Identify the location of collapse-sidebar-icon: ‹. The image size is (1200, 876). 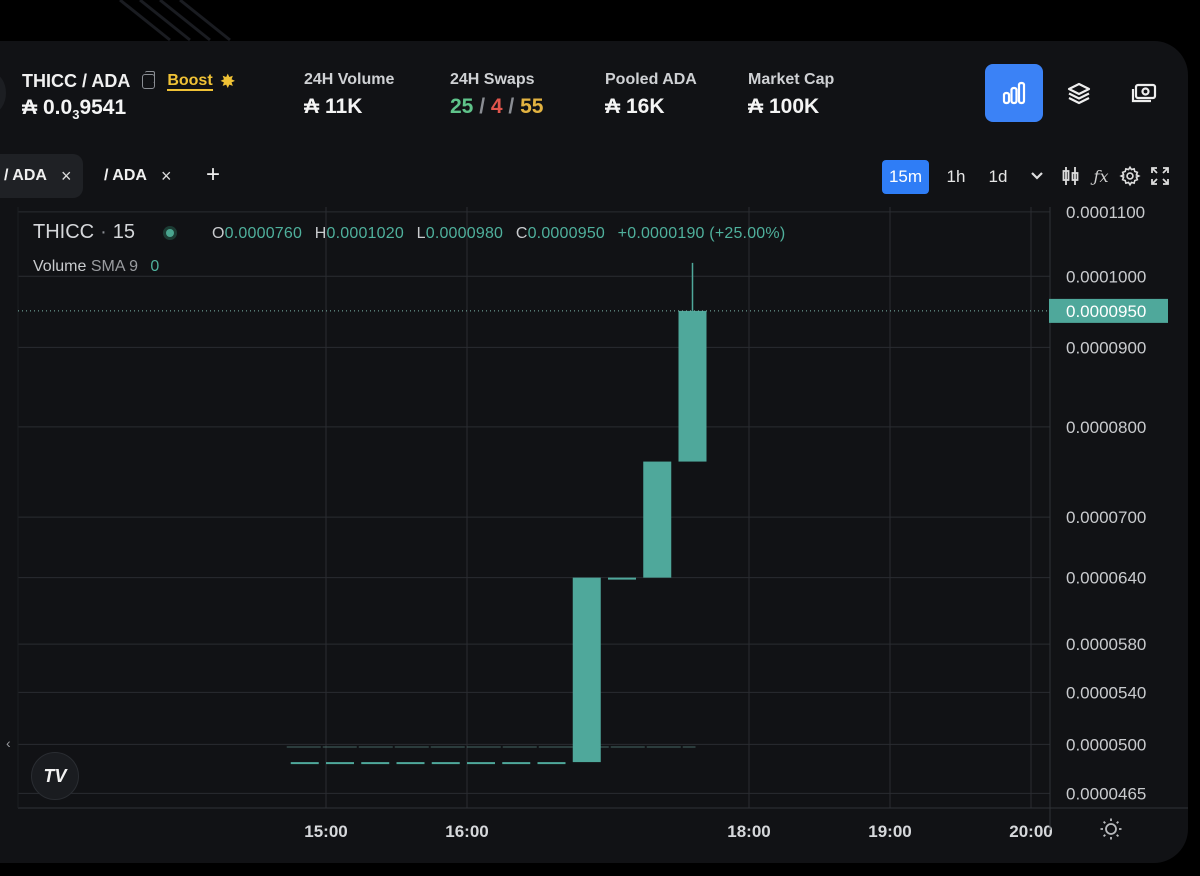
(8, 743).